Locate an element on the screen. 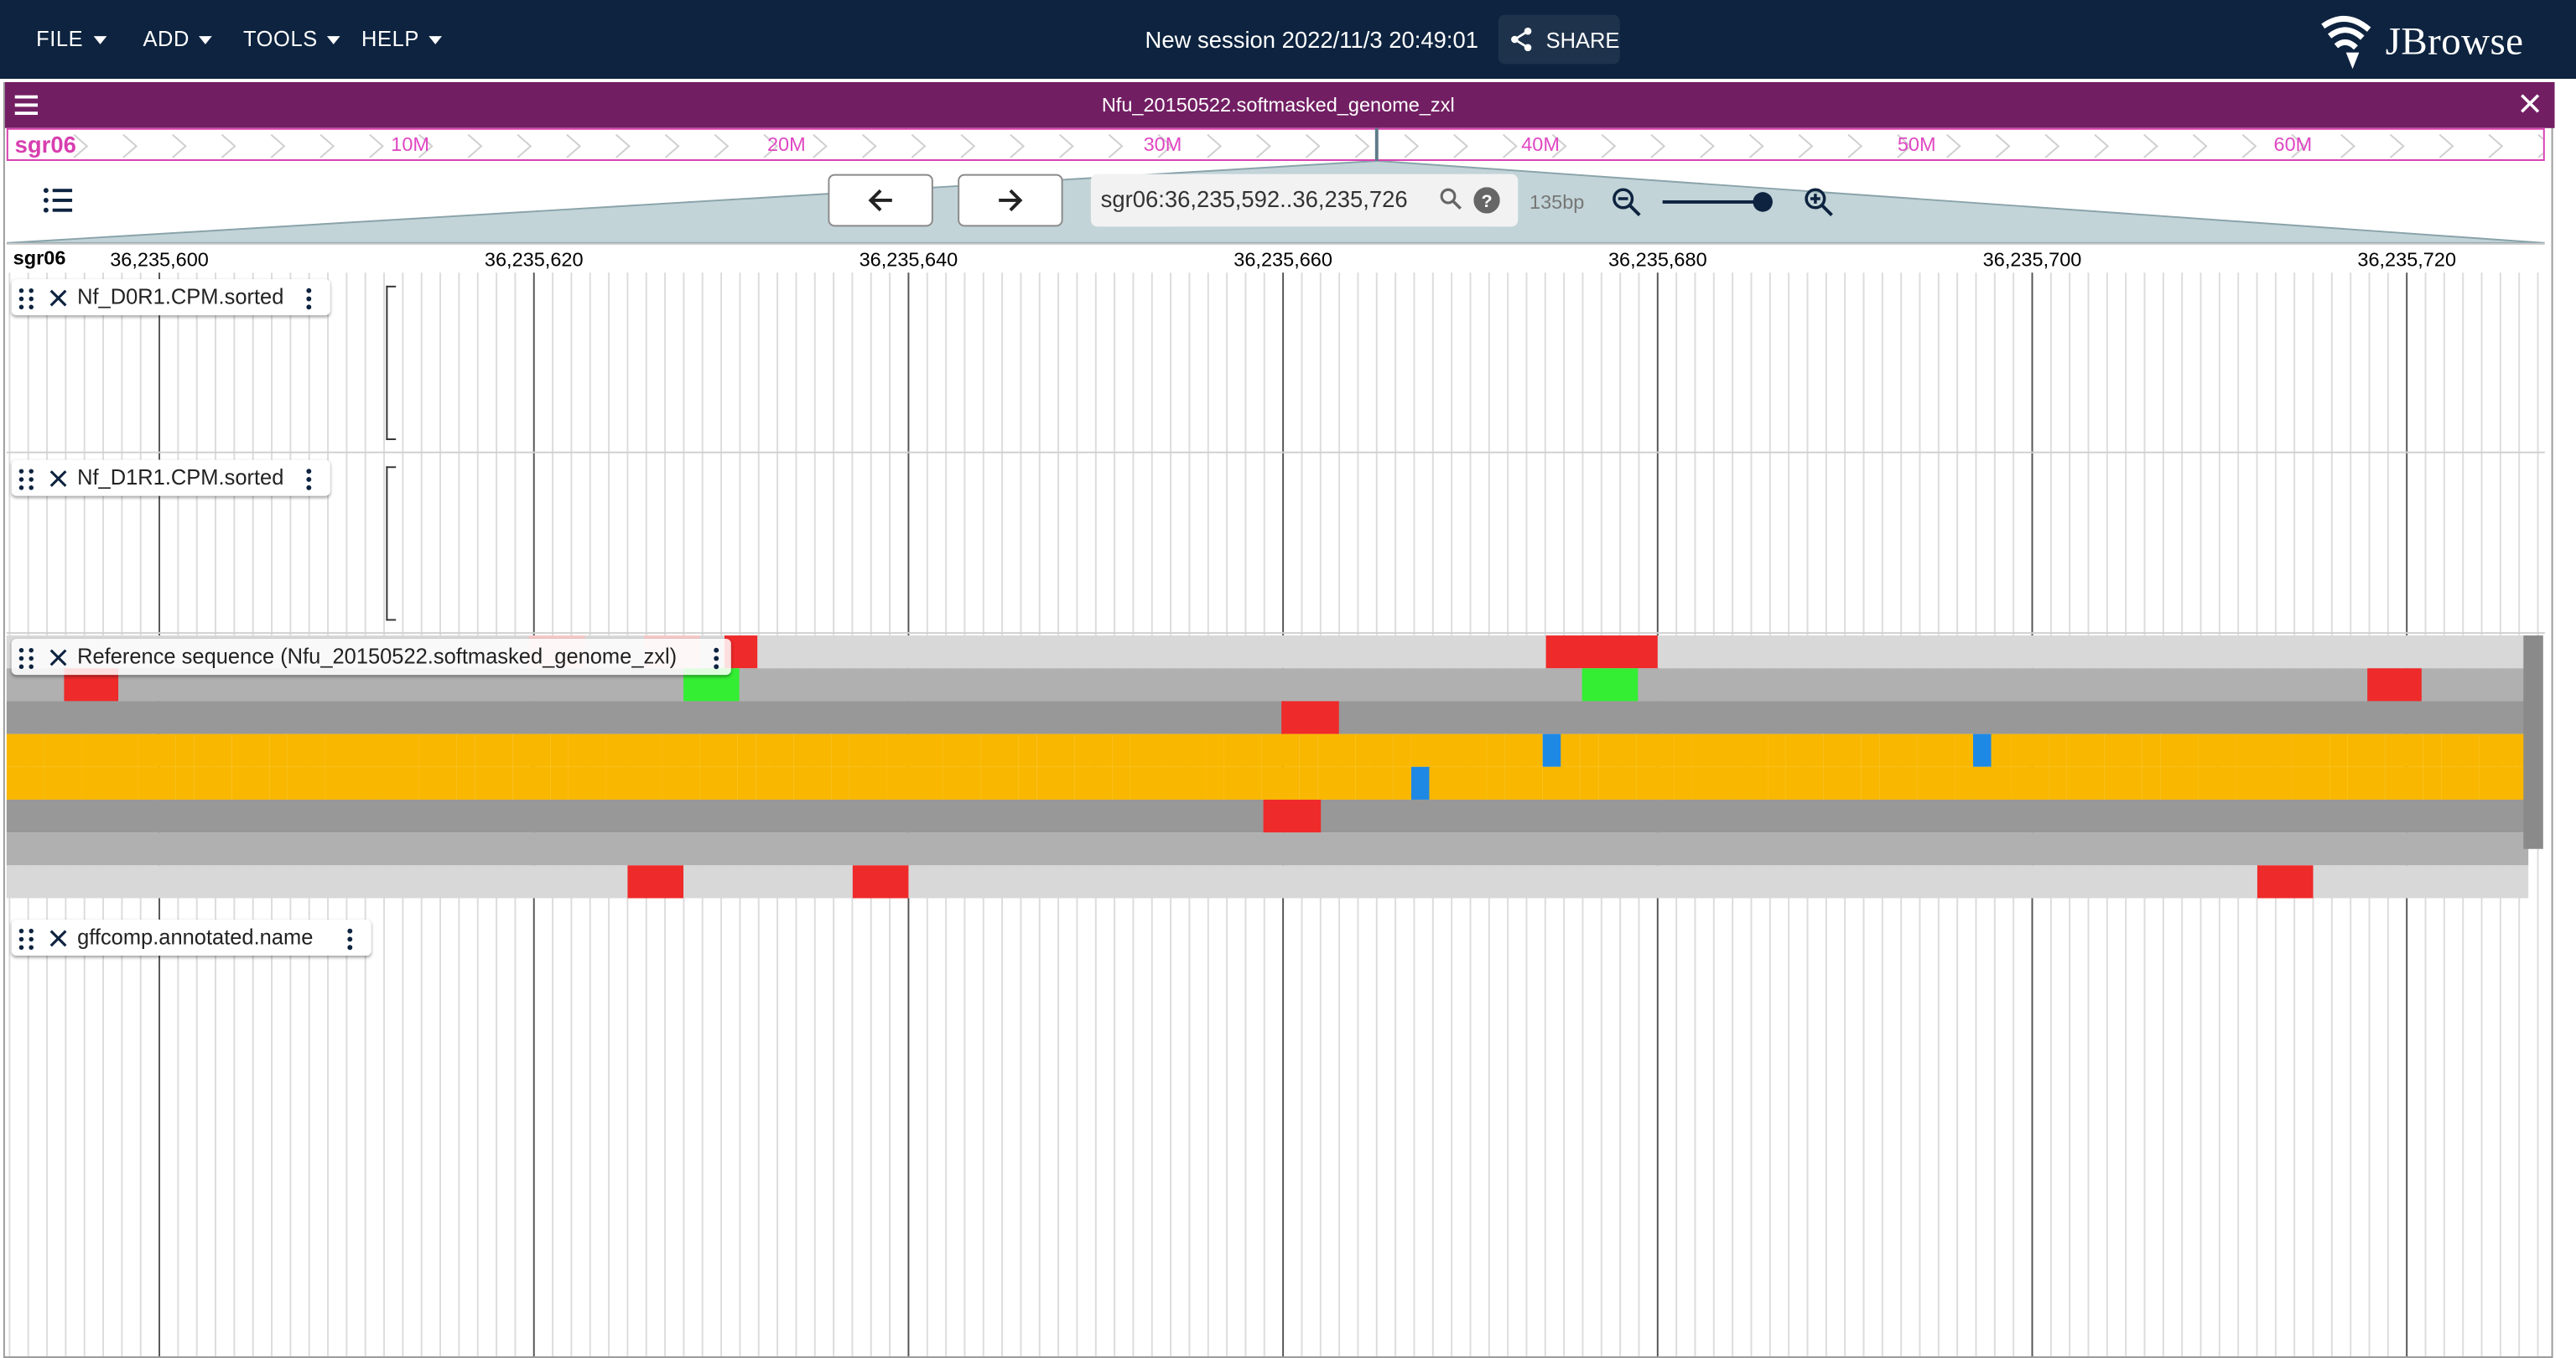 This screenshot has width=2576, height=1358. track-nf-d0r1: Nf_D0R1.CPM.sorted is located at coordinates (1275, 363).